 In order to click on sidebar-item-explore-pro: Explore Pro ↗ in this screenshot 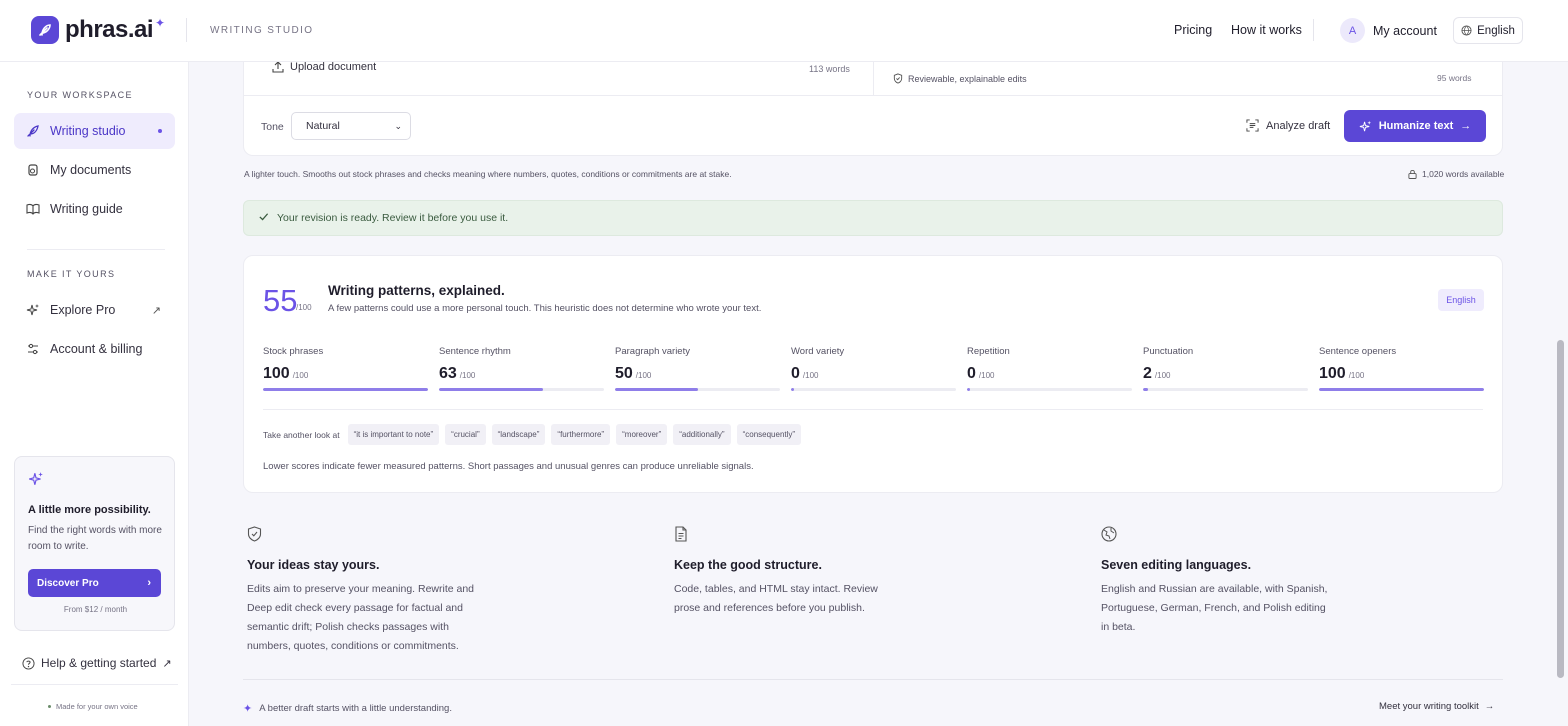, I will do `click(94, 310)`.